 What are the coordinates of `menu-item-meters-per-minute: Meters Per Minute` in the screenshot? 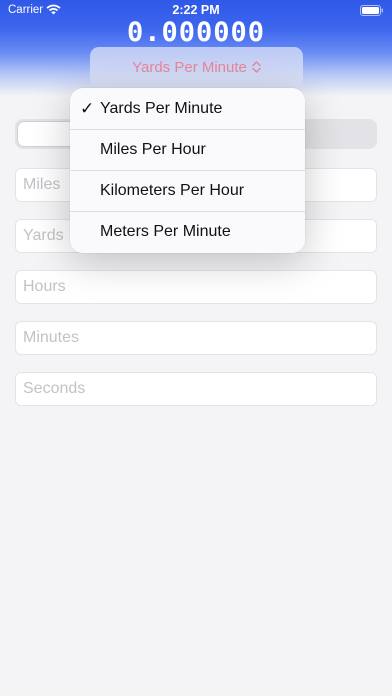 It's located at (187, 231).